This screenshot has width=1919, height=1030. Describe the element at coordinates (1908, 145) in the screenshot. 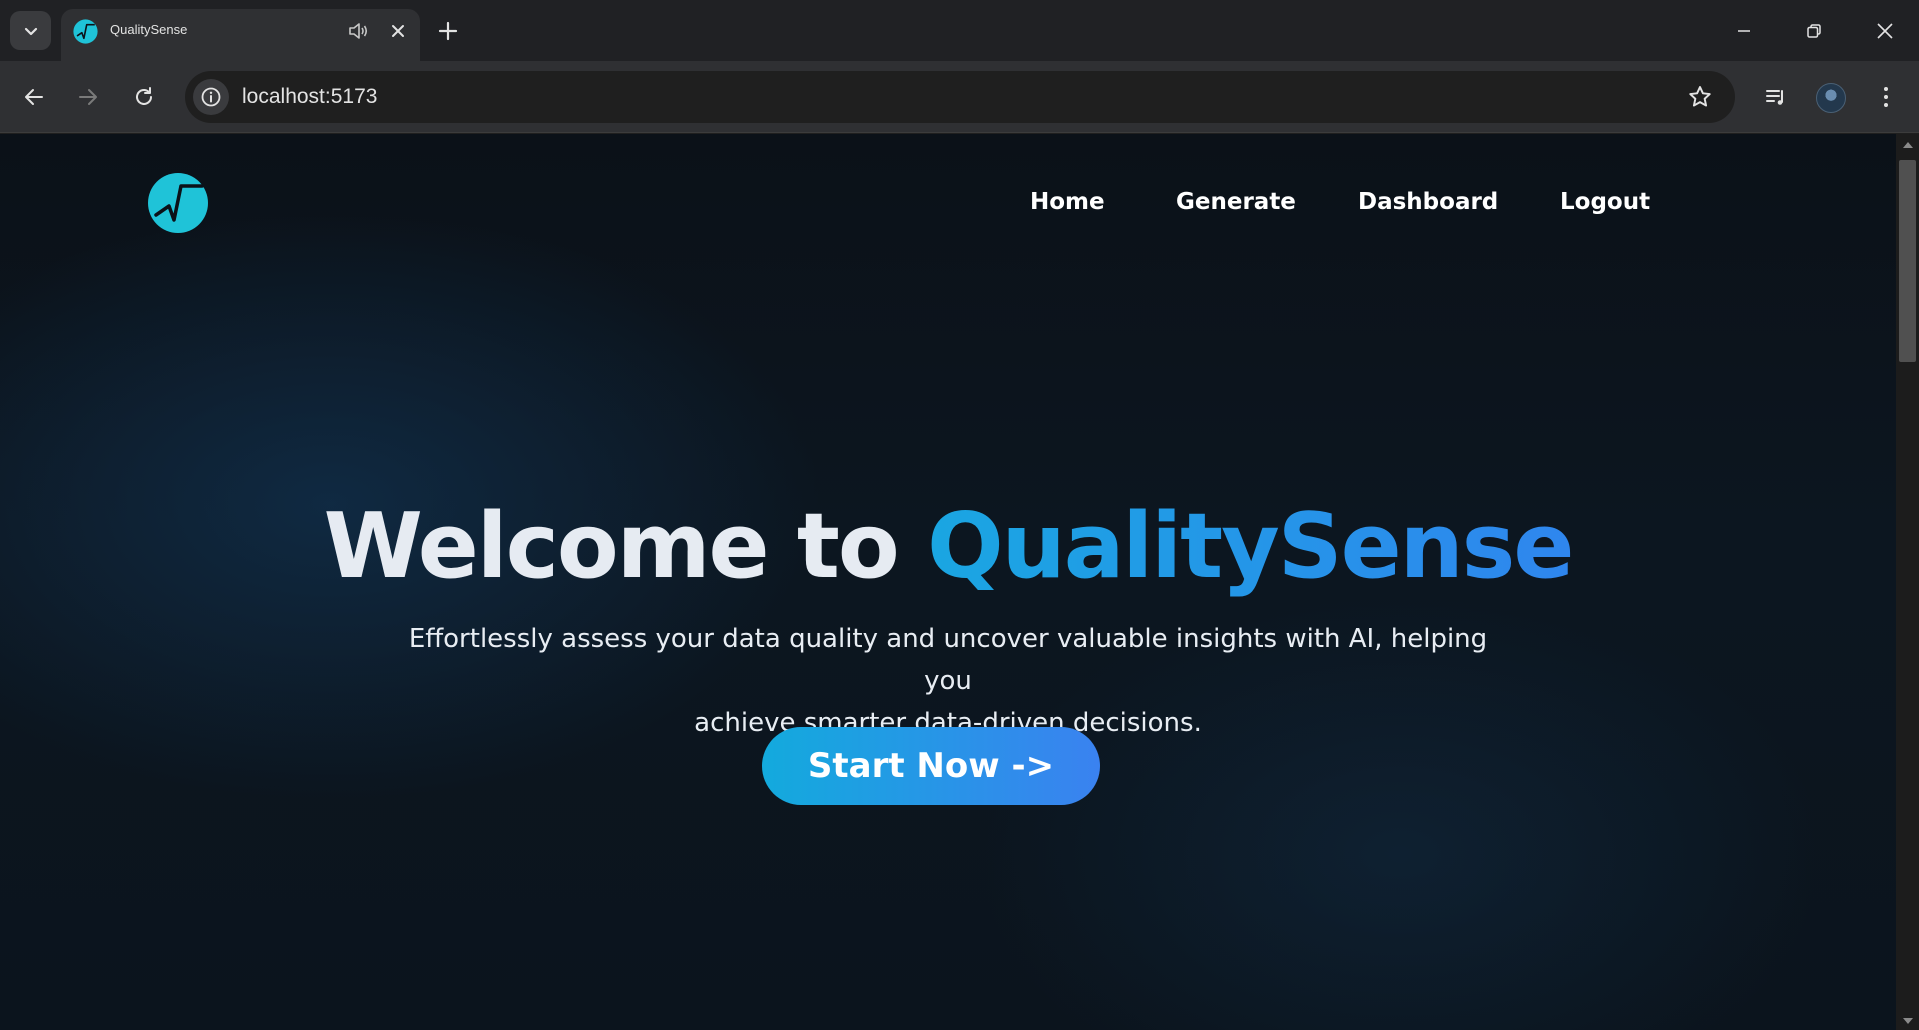

I see `scroll-up-arrow-icon` at that location.